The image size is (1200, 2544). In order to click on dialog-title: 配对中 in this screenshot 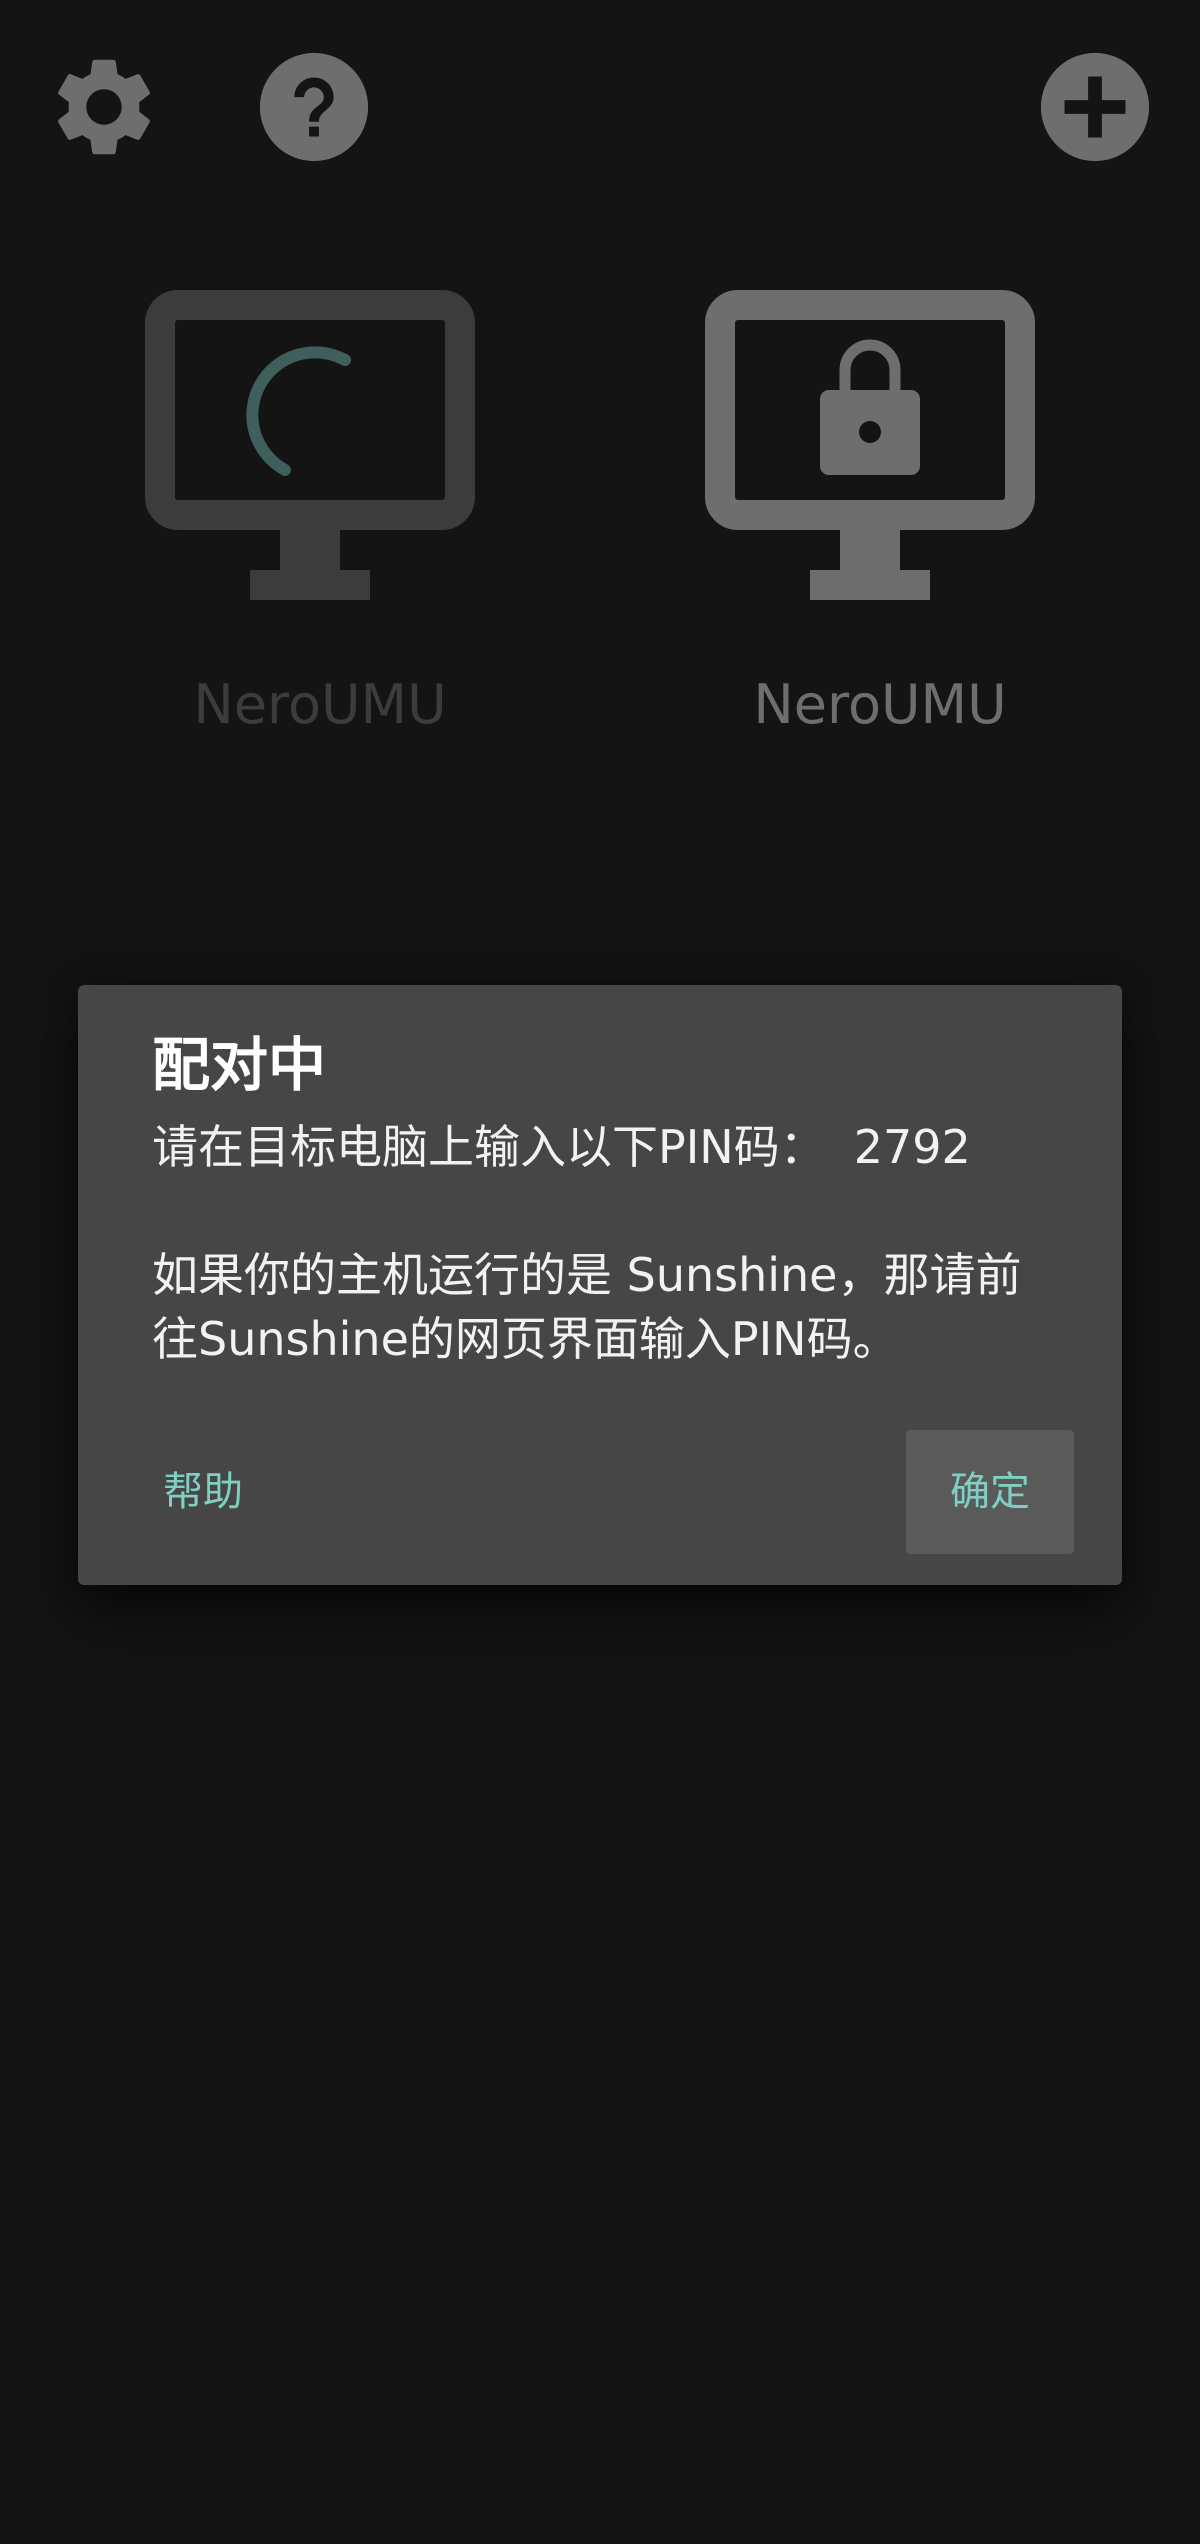, I will do `click(239, 1065)`.